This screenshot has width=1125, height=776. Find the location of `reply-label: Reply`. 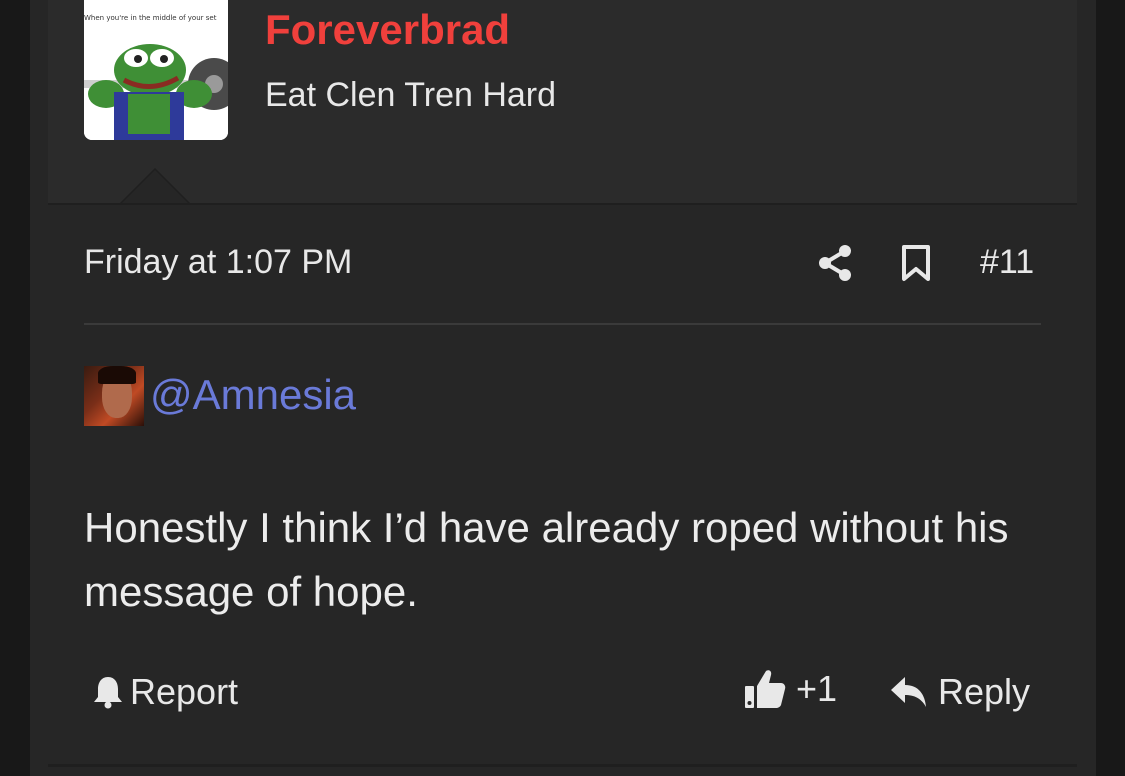

reply-label: Reply is located at coordinates (984, 691).